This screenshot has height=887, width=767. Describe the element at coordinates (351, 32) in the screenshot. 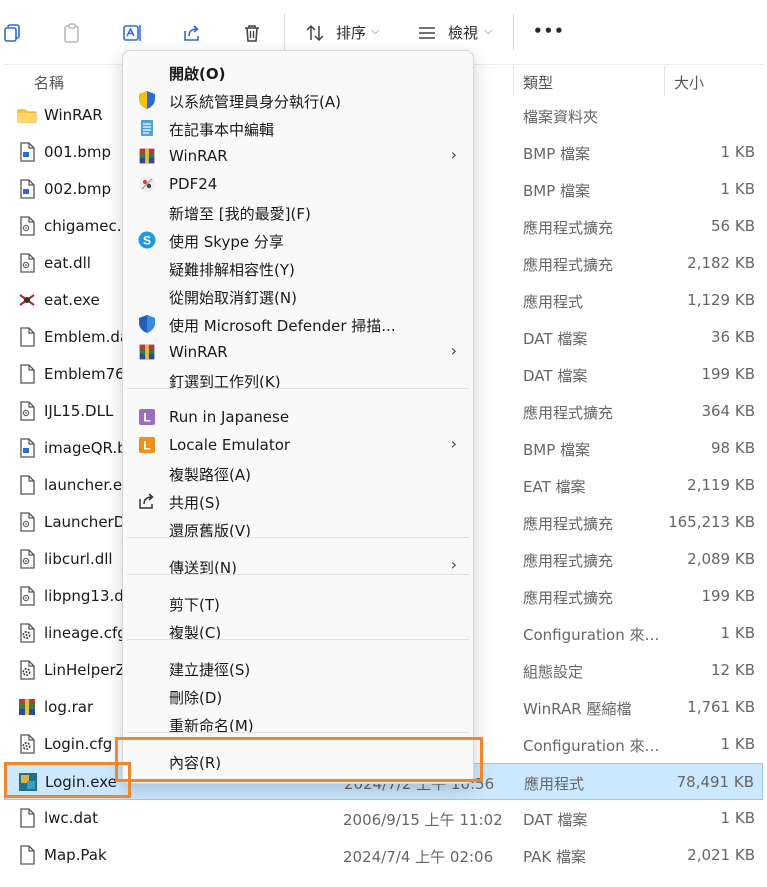

I see `sort-button: 排序` at that location.